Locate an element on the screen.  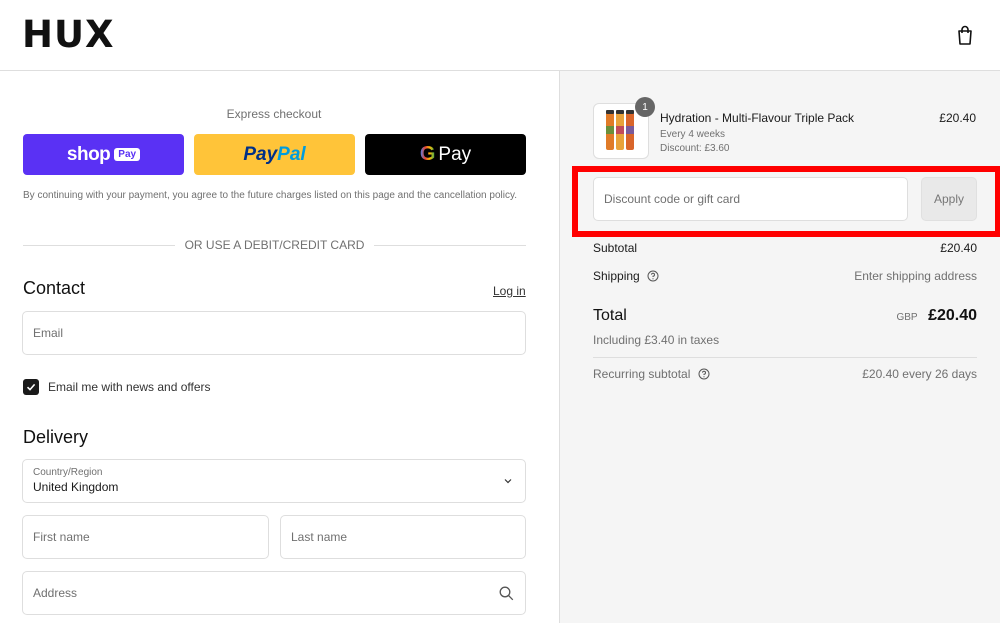
login-link: Log in is located at coordinates (509, 291).